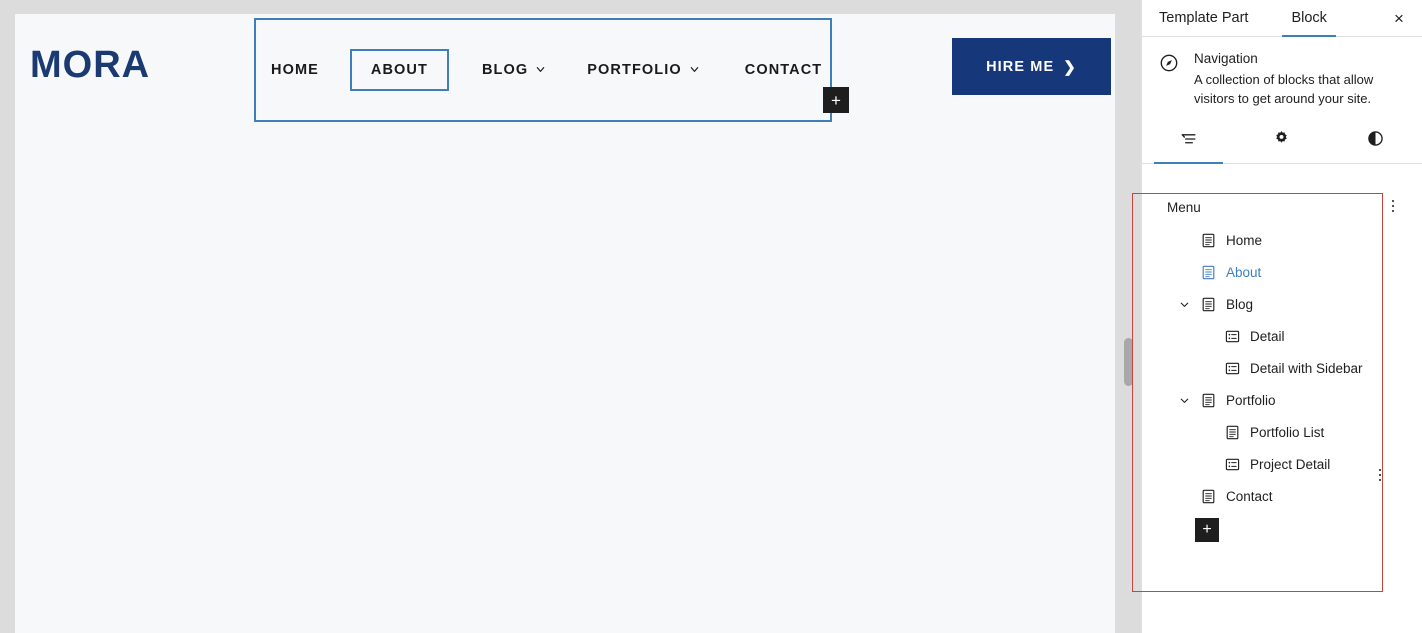  I want to click on list-view-options-icon, so click(1393, 206).